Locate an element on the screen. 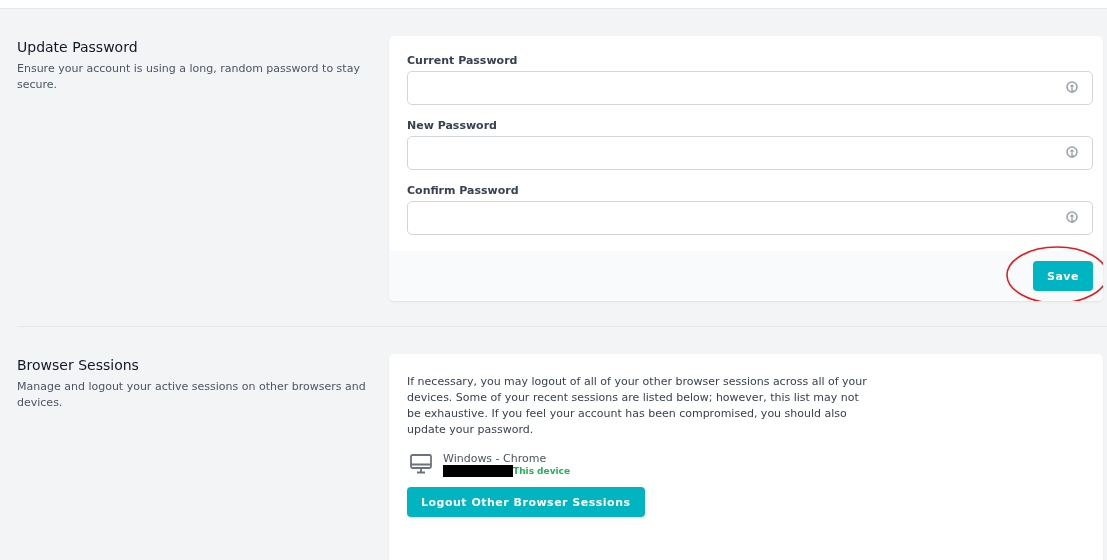 The image size is (1107, 560). session-name: Windows - Chrome is located at coordinates (495, 458).